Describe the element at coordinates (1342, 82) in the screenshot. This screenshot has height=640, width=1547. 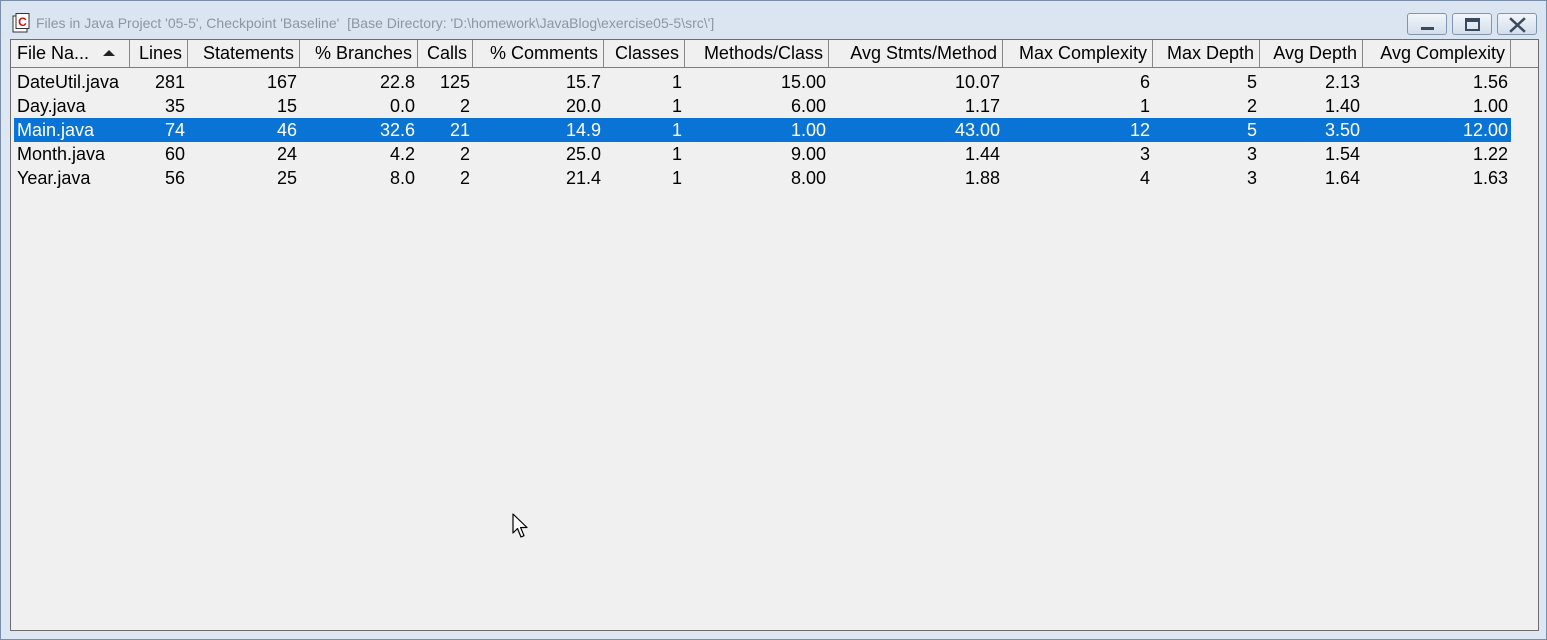
I see `cell-avg-depth: 2.13` at that location.